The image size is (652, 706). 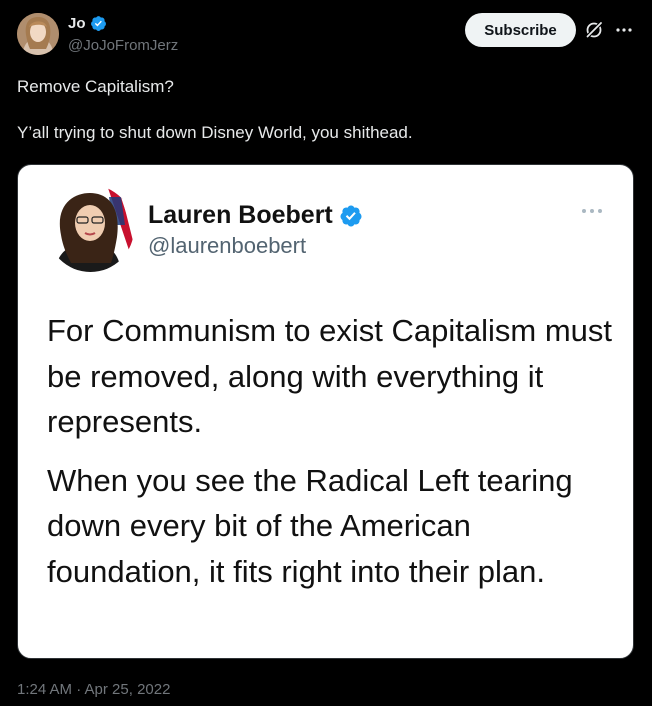 What do you see at coordinates (98, 23) in the screenshot?
I see `verified-badge-icon` at bounding box center [98, 23].